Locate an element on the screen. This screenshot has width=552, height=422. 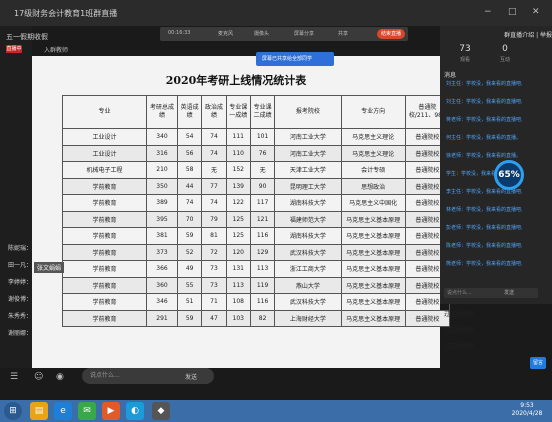
mic-button: 麦克风 is located at coordinates (225, 33).